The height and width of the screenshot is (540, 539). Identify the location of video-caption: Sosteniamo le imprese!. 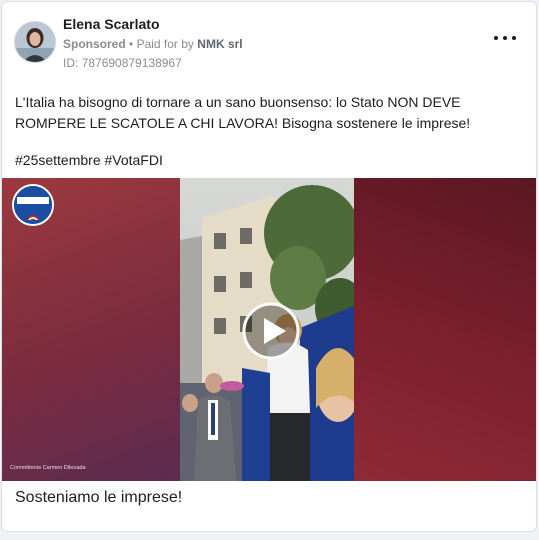
(98, 498).